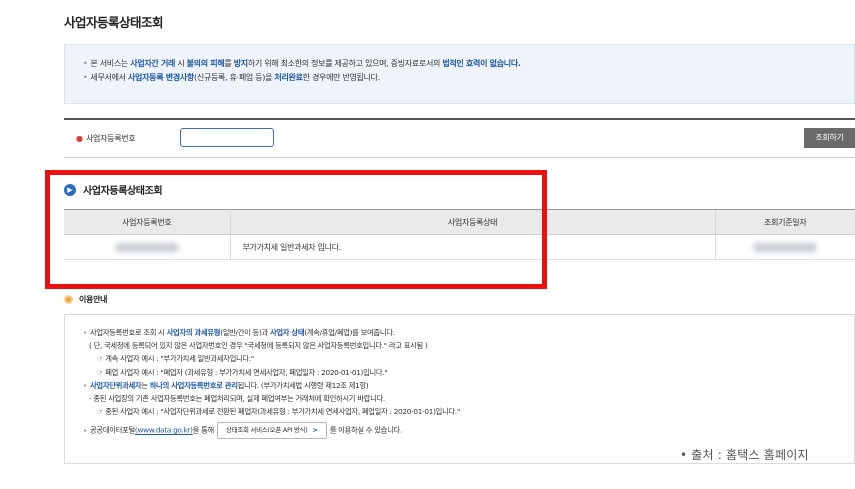  Describe the element at coordinates (303, 385) in the screenshot. I see `plain-text: 됩니다. (부가가치세법 시행령 제12조 제1항)` at that location.